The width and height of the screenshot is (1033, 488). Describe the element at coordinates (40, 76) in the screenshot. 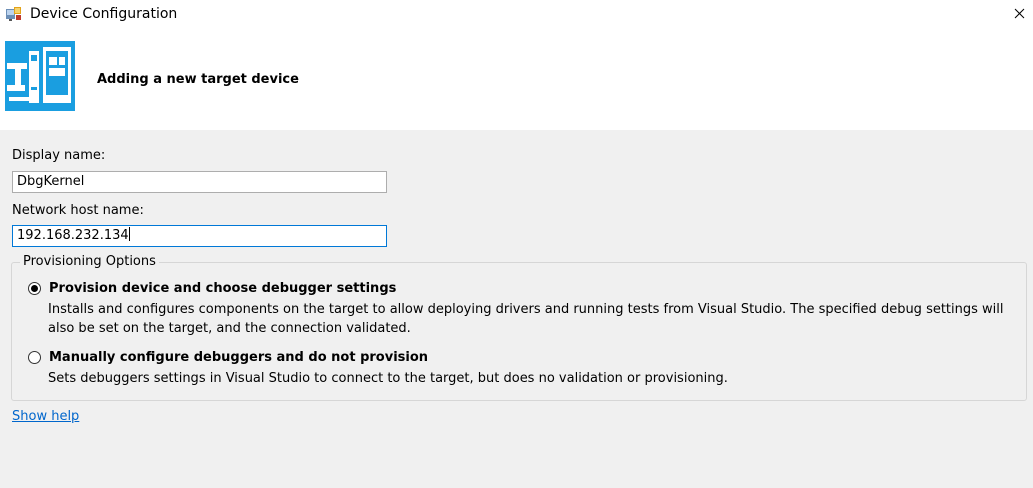

I see `devices-graphic-icon` at that location.